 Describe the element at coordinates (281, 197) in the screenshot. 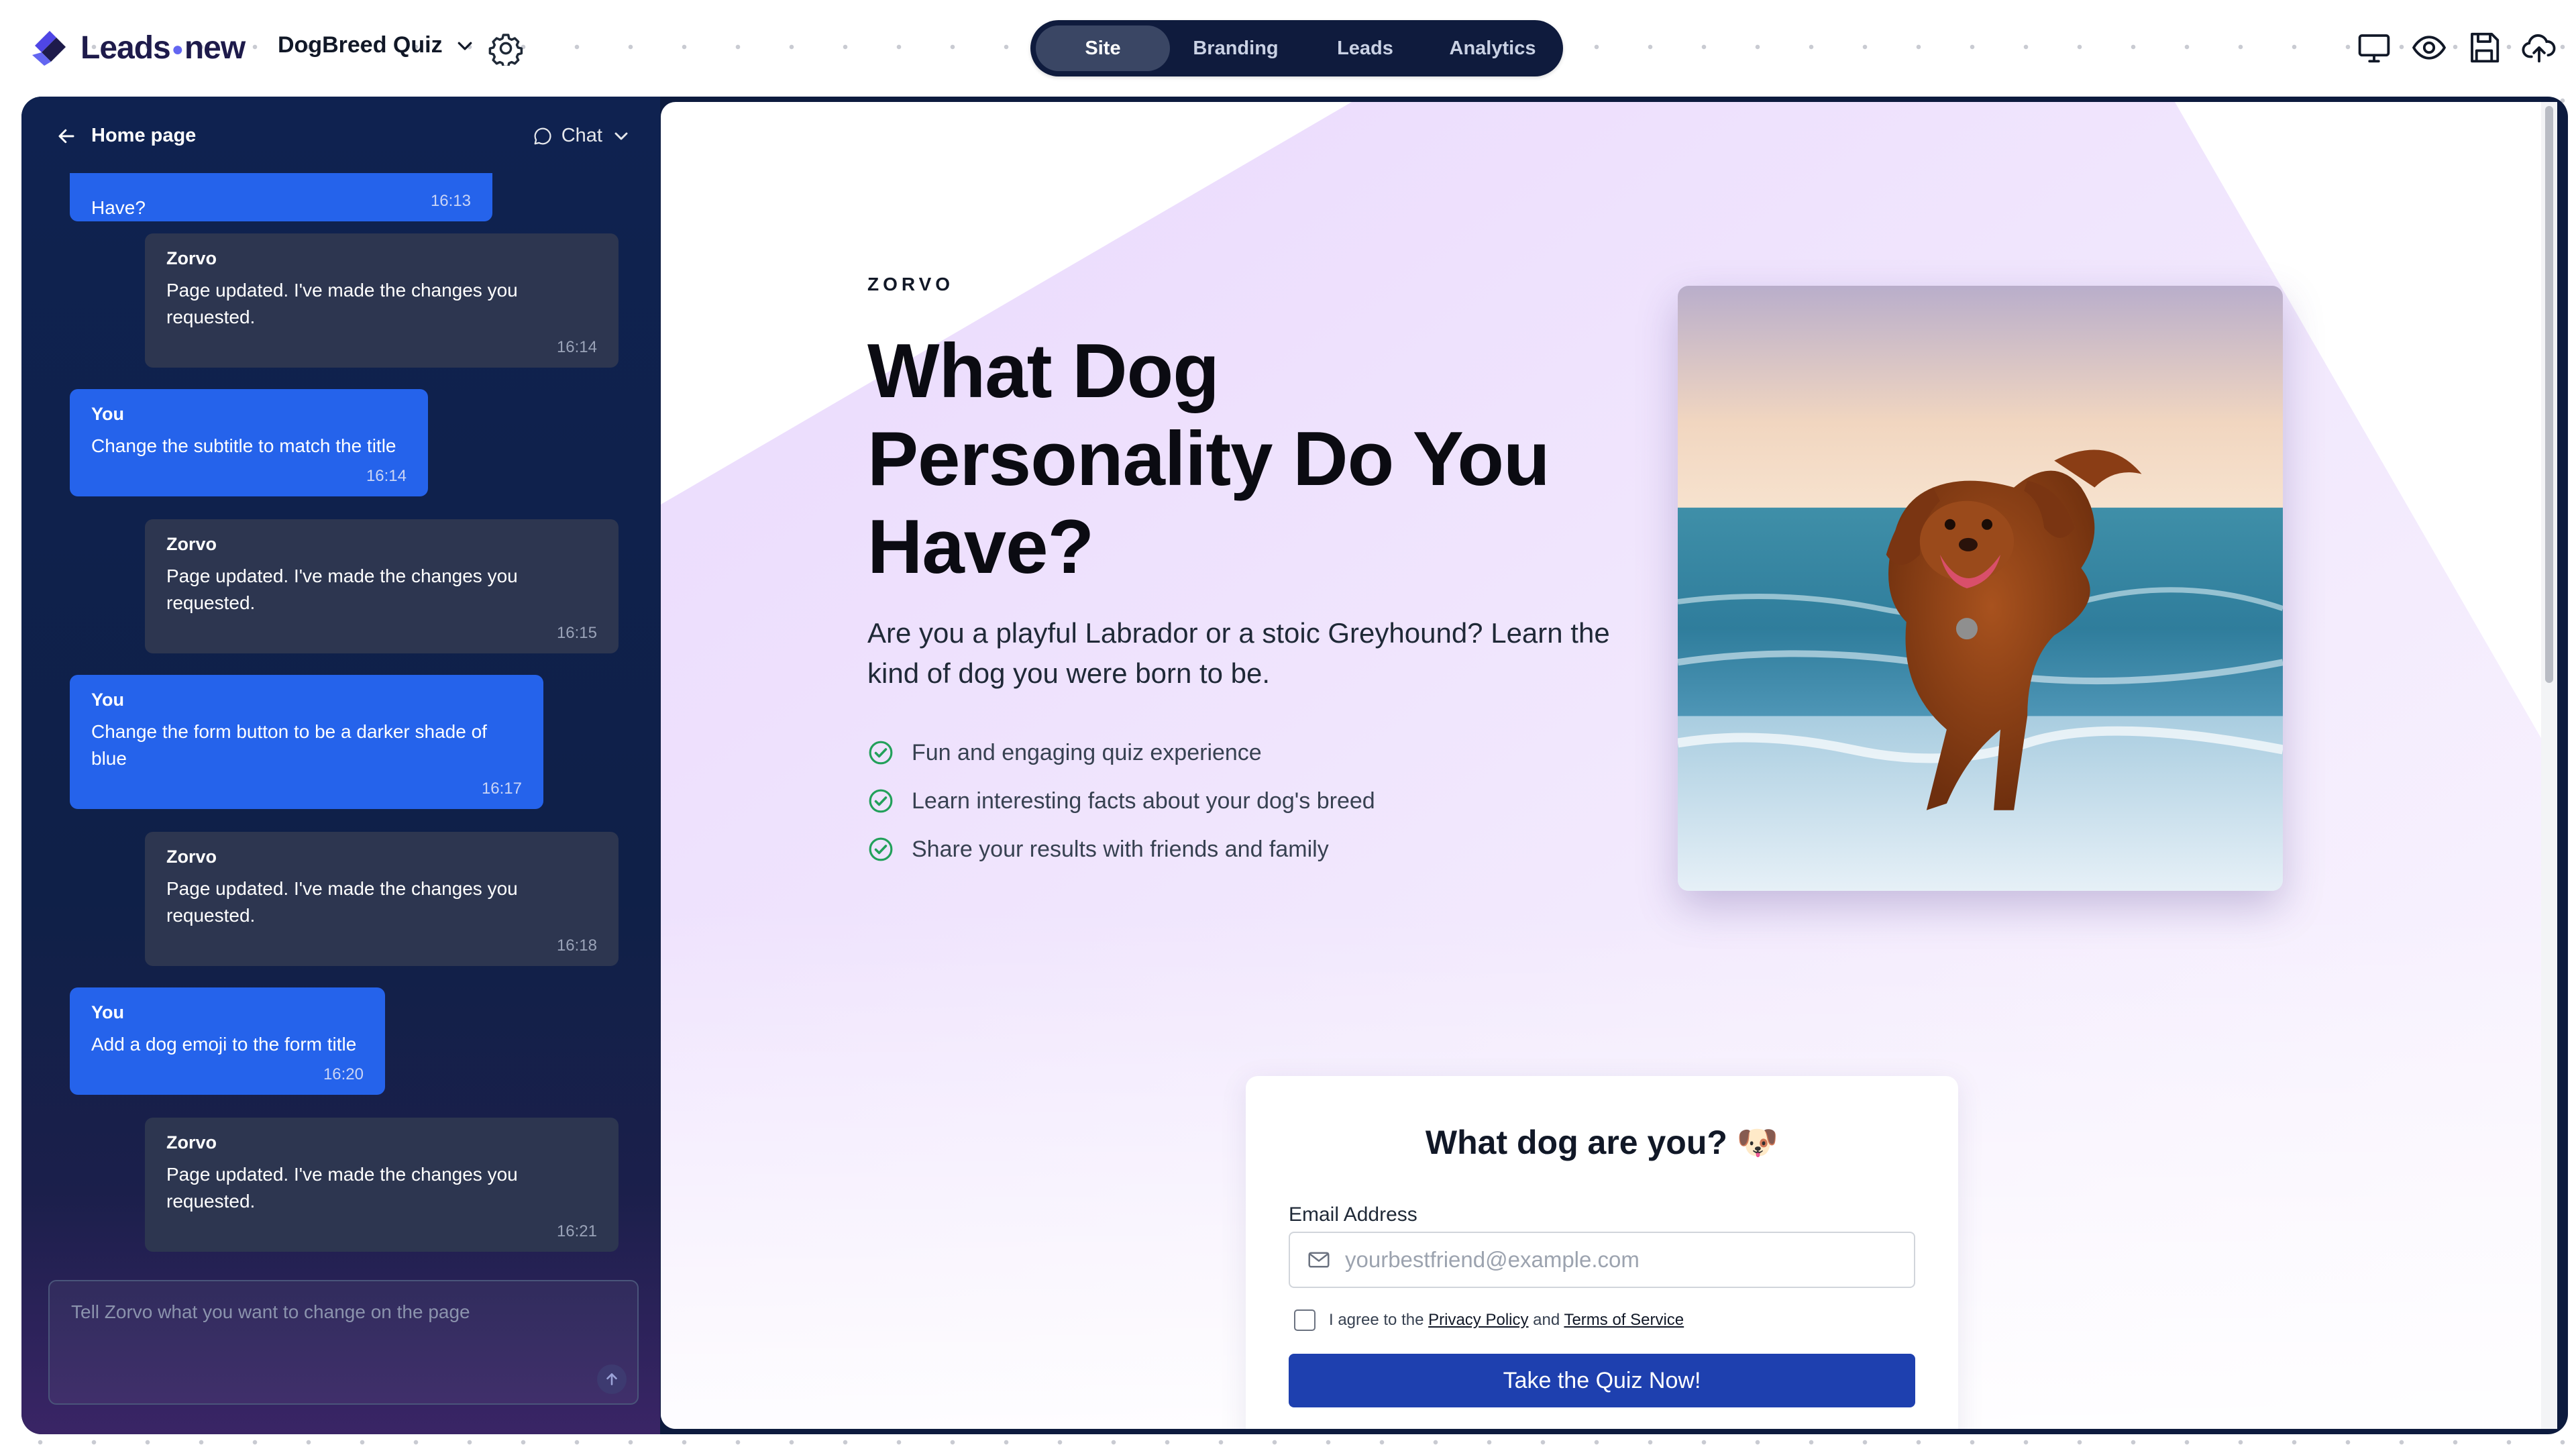

I see `chat-message-user: Have? 16:13` at that location.